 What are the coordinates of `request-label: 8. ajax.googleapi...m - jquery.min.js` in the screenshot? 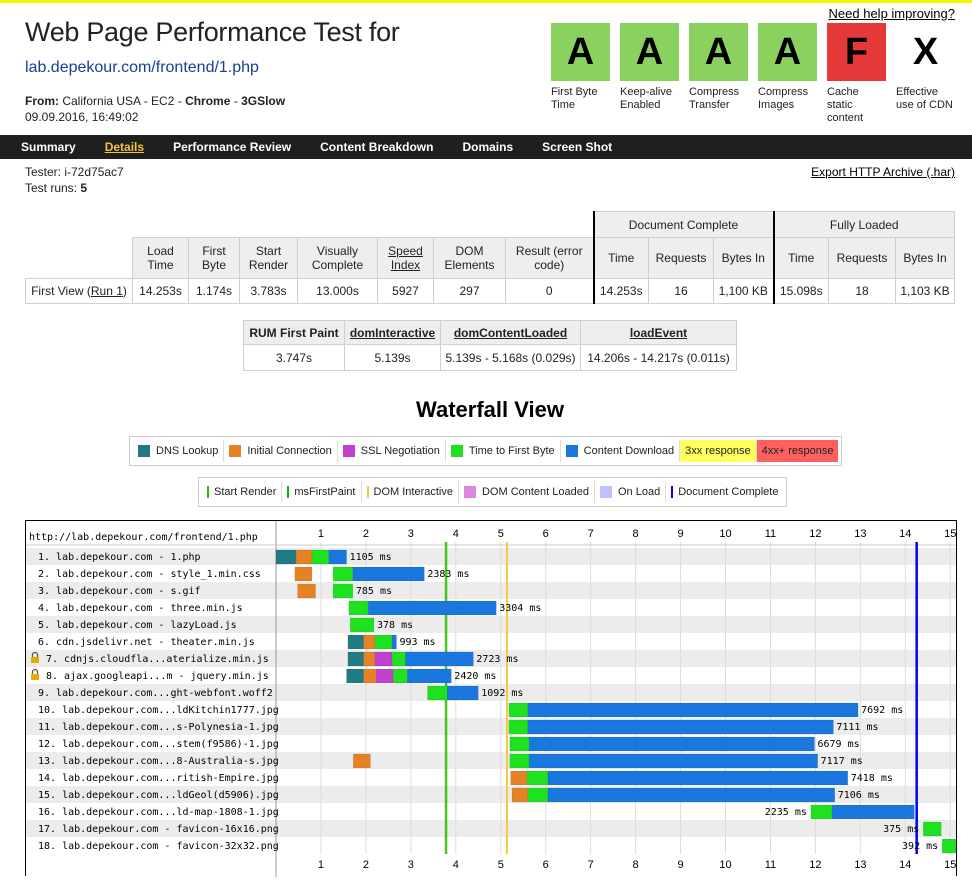 It's located at (157, 676).